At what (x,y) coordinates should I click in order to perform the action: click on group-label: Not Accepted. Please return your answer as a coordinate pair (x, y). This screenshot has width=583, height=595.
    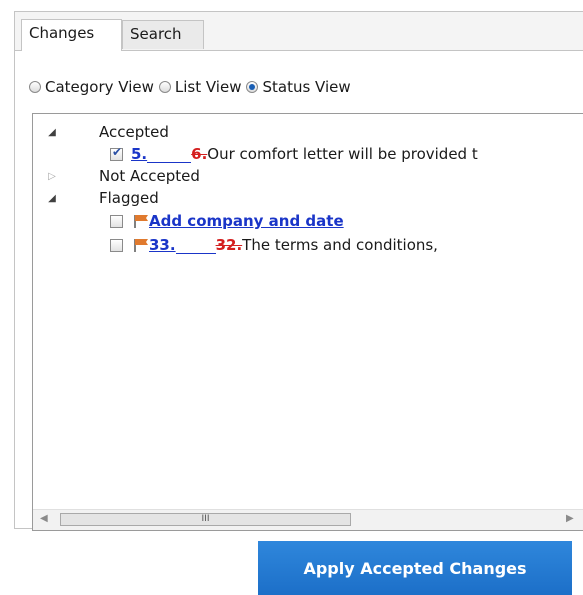
    Looking at the image, I should click on (149, 176).